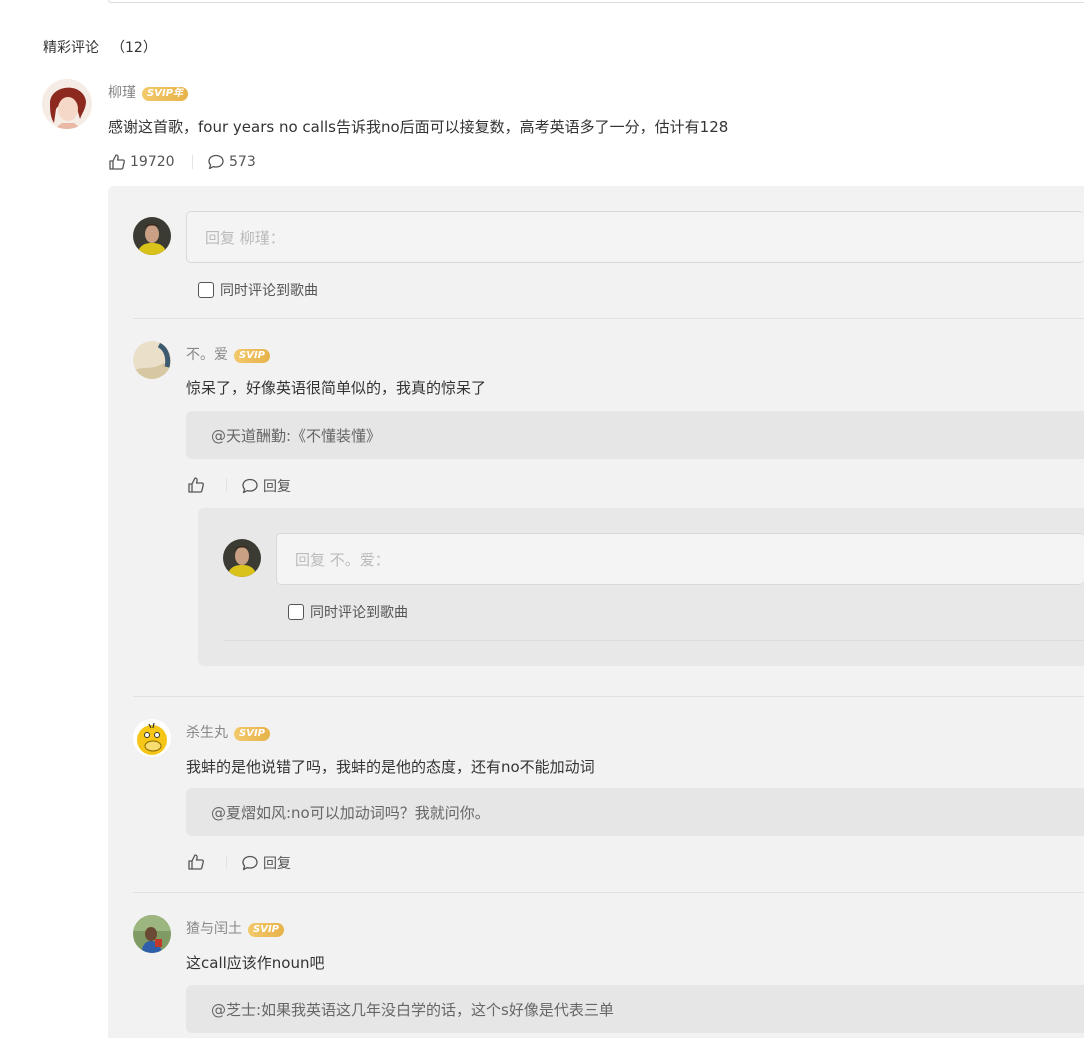 The width and height of the screenshot is (1084, 1038). What do you see at coordinates (152, 162) in the screenshot?
I see `like-count: 19720` at bounding box center [152, 162].